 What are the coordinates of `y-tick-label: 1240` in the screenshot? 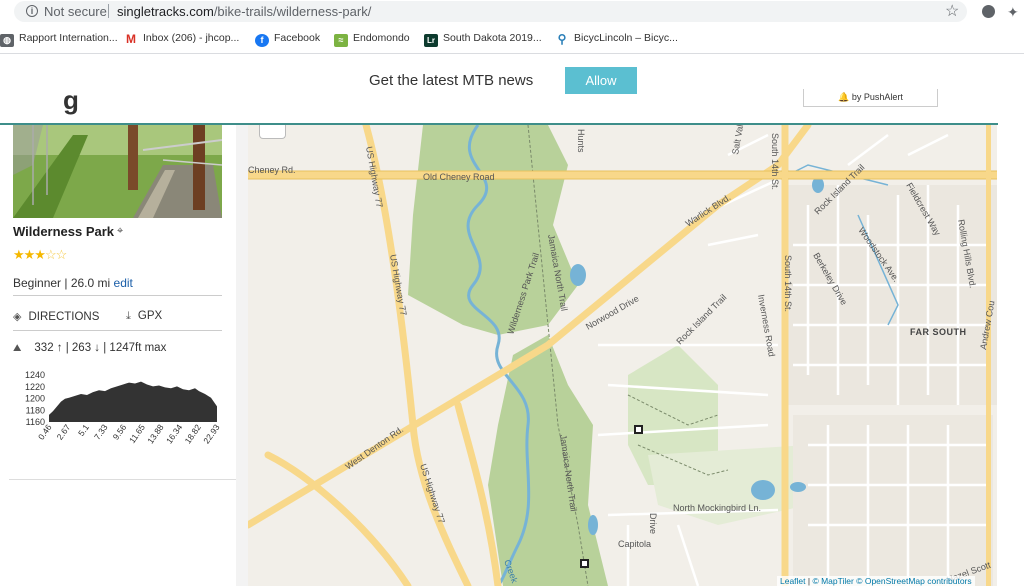 It's located at (35, 375).